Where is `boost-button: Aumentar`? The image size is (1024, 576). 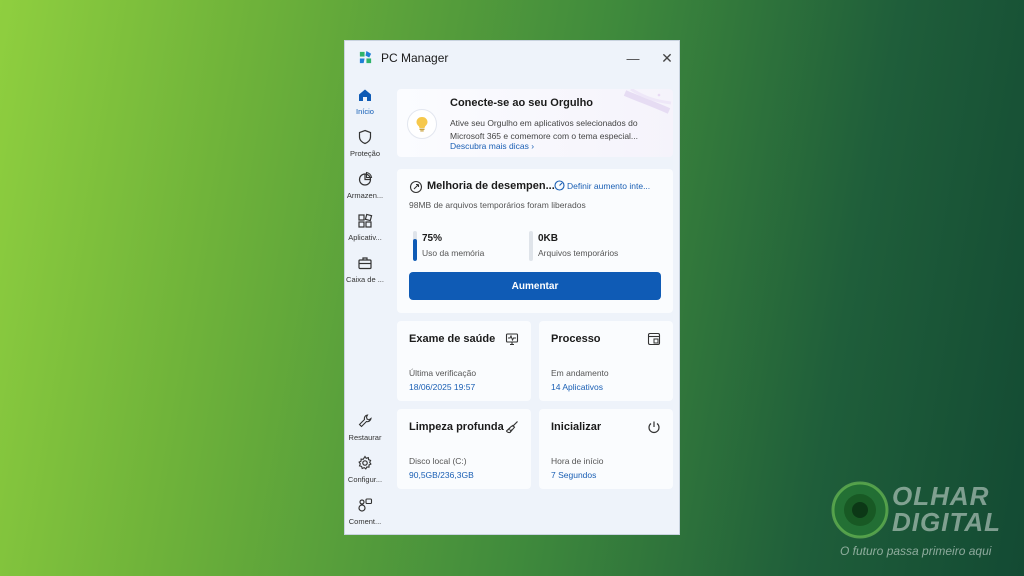
boost-button: Aumentar is located at coordinates (535, 286).